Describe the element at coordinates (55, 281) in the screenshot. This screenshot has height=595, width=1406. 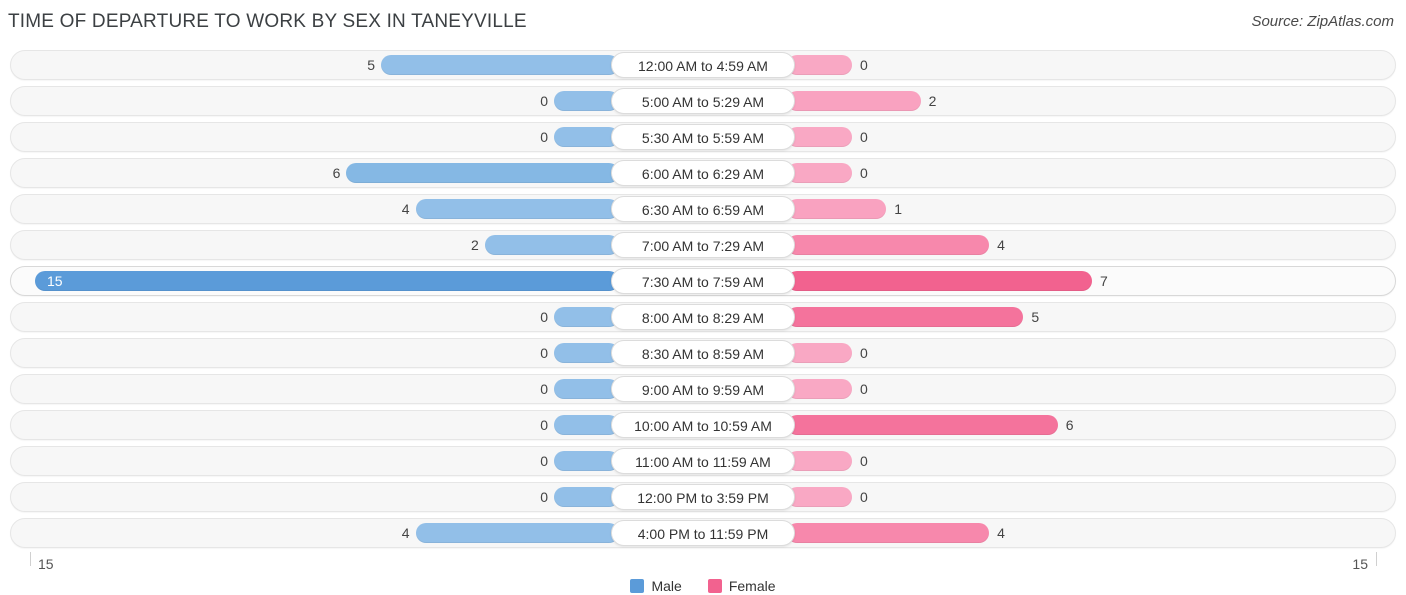
I see `male-value-label: 15` at that location.